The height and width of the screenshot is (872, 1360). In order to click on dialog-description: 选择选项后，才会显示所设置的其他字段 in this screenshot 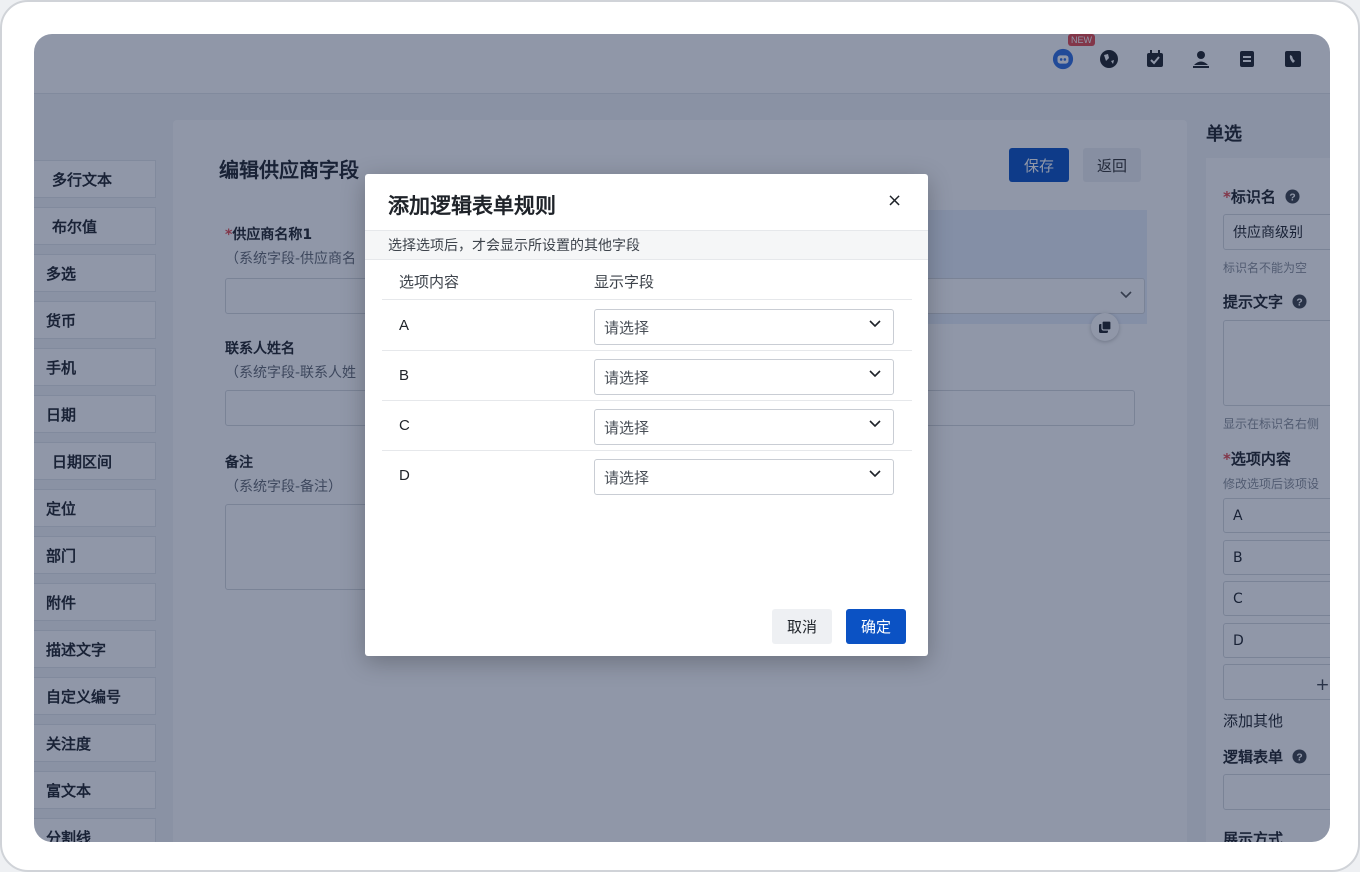, I will do `click(646, 245)`.